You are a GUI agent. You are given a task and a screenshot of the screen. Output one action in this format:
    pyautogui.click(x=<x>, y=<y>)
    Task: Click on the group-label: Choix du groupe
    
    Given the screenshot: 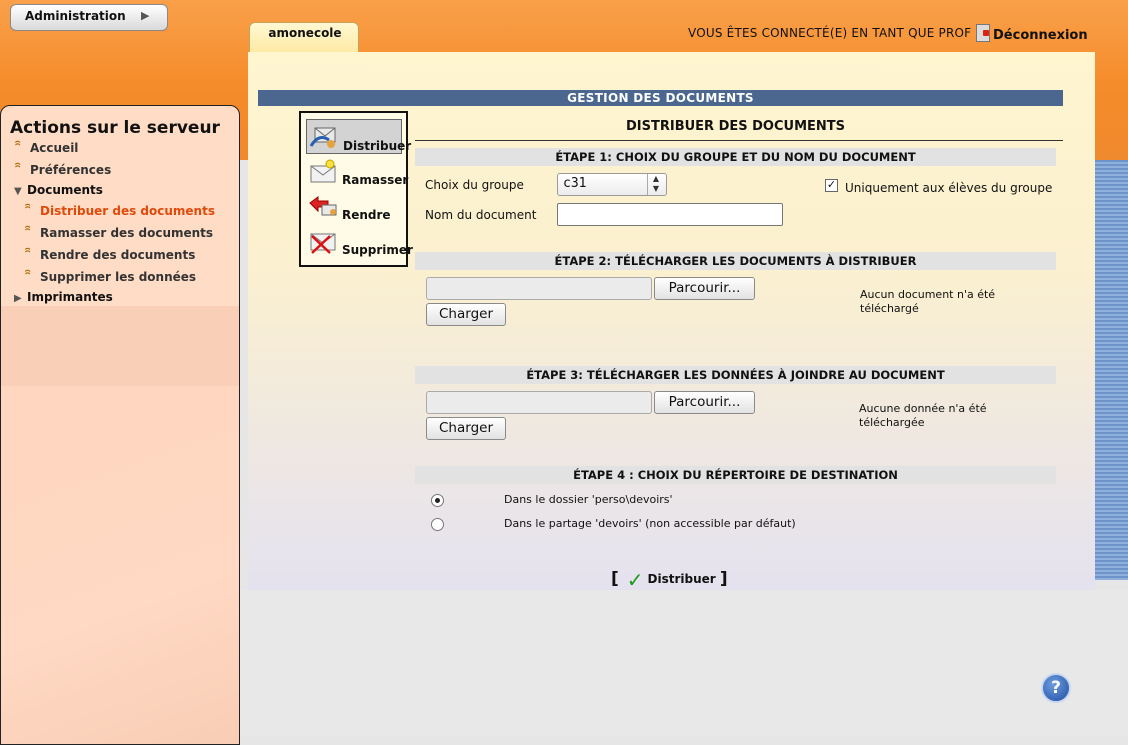 What is the action you would take?
    pyautogui.click(x=474, y=185)
    